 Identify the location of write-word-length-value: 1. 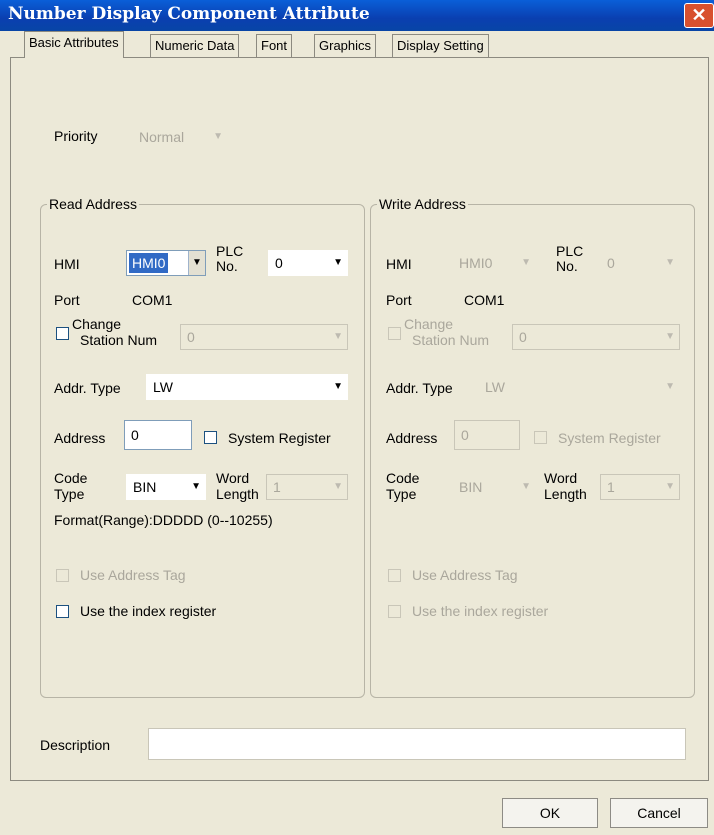
(611, 487).